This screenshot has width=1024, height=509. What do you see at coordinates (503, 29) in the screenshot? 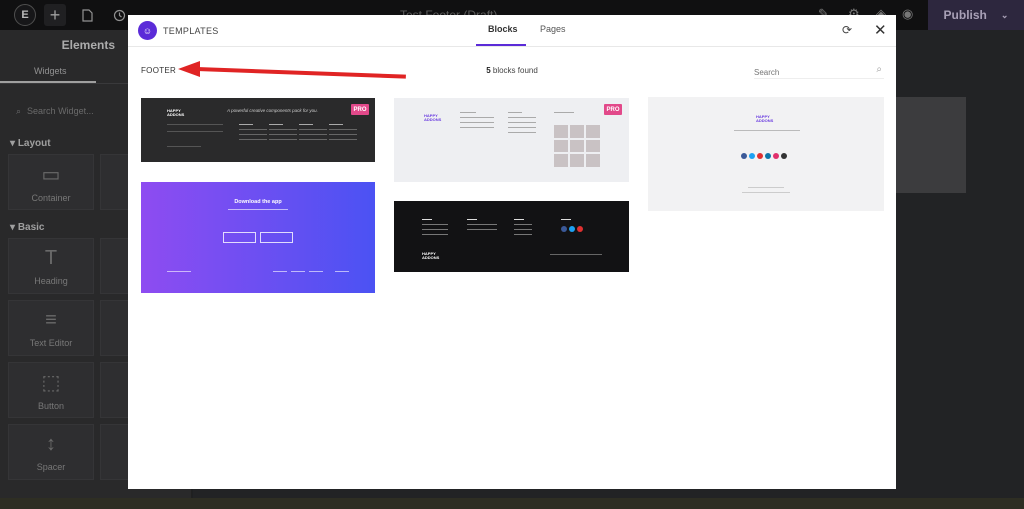
I see `tab-blocks: Blocks` at bounding box center [503, 29].